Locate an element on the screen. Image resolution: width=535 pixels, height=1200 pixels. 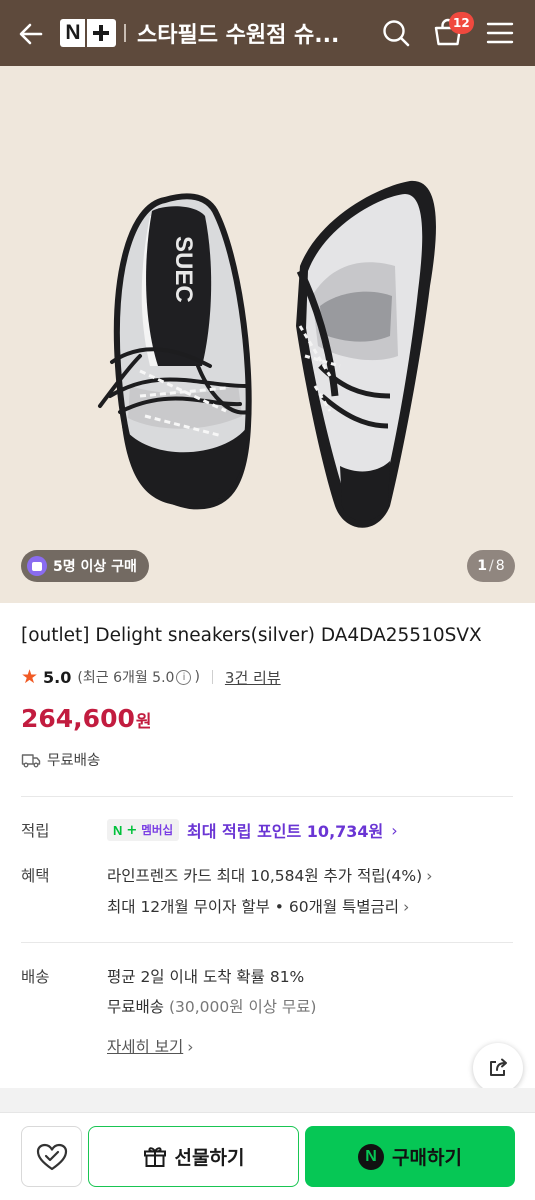
points-row: N + 멤버십 최대 적립 포인트 10,734원 › is located at coordinates (252, 830).